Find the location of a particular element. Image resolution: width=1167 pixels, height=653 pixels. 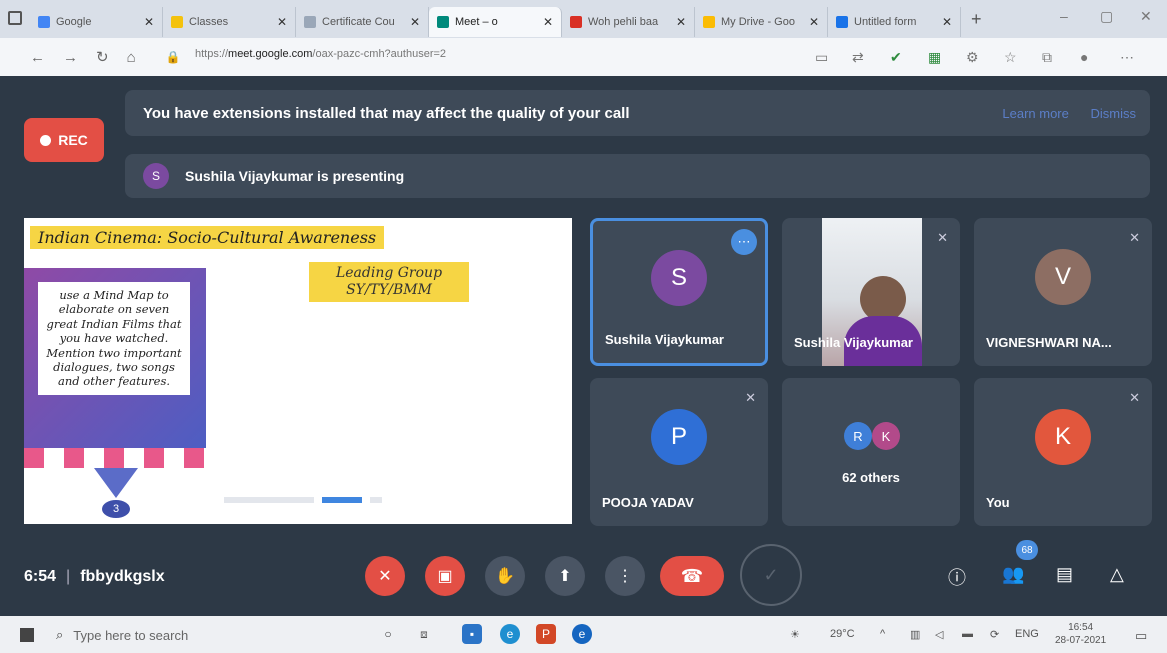

slide-decoration is located at coordinates (115, 458).